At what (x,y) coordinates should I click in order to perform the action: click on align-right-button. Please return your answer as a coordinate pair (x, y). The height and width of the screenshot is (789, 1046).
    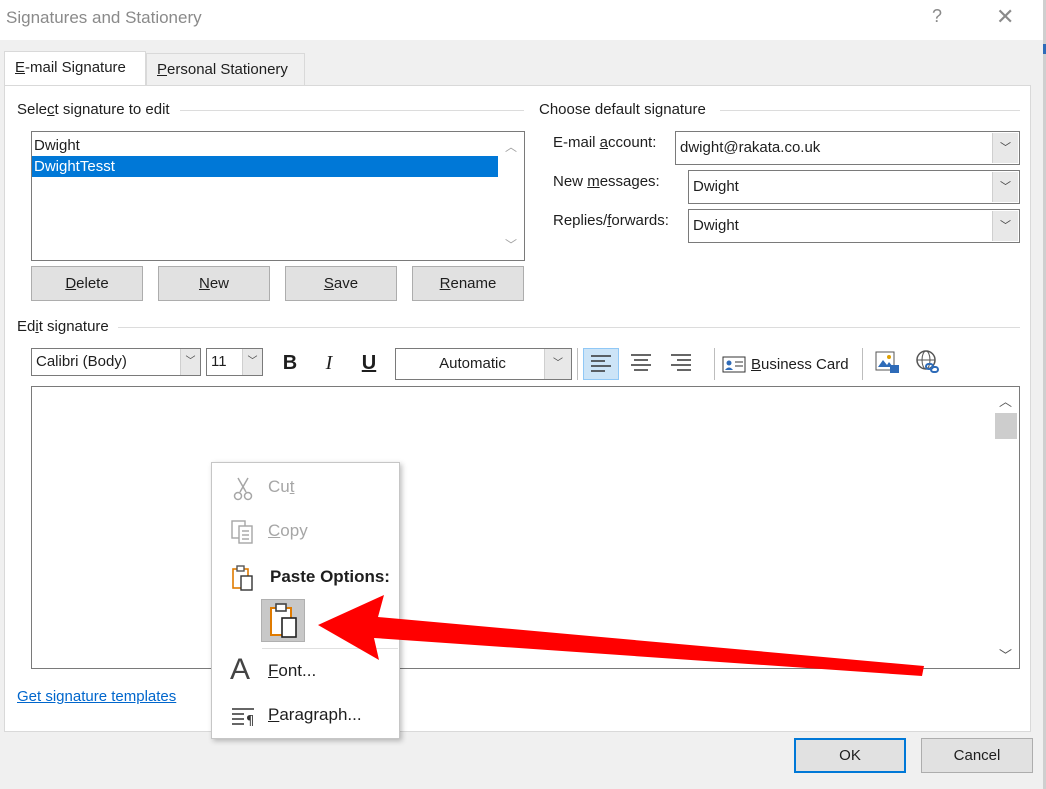
    Looking at the image, I should click on (681, 364).